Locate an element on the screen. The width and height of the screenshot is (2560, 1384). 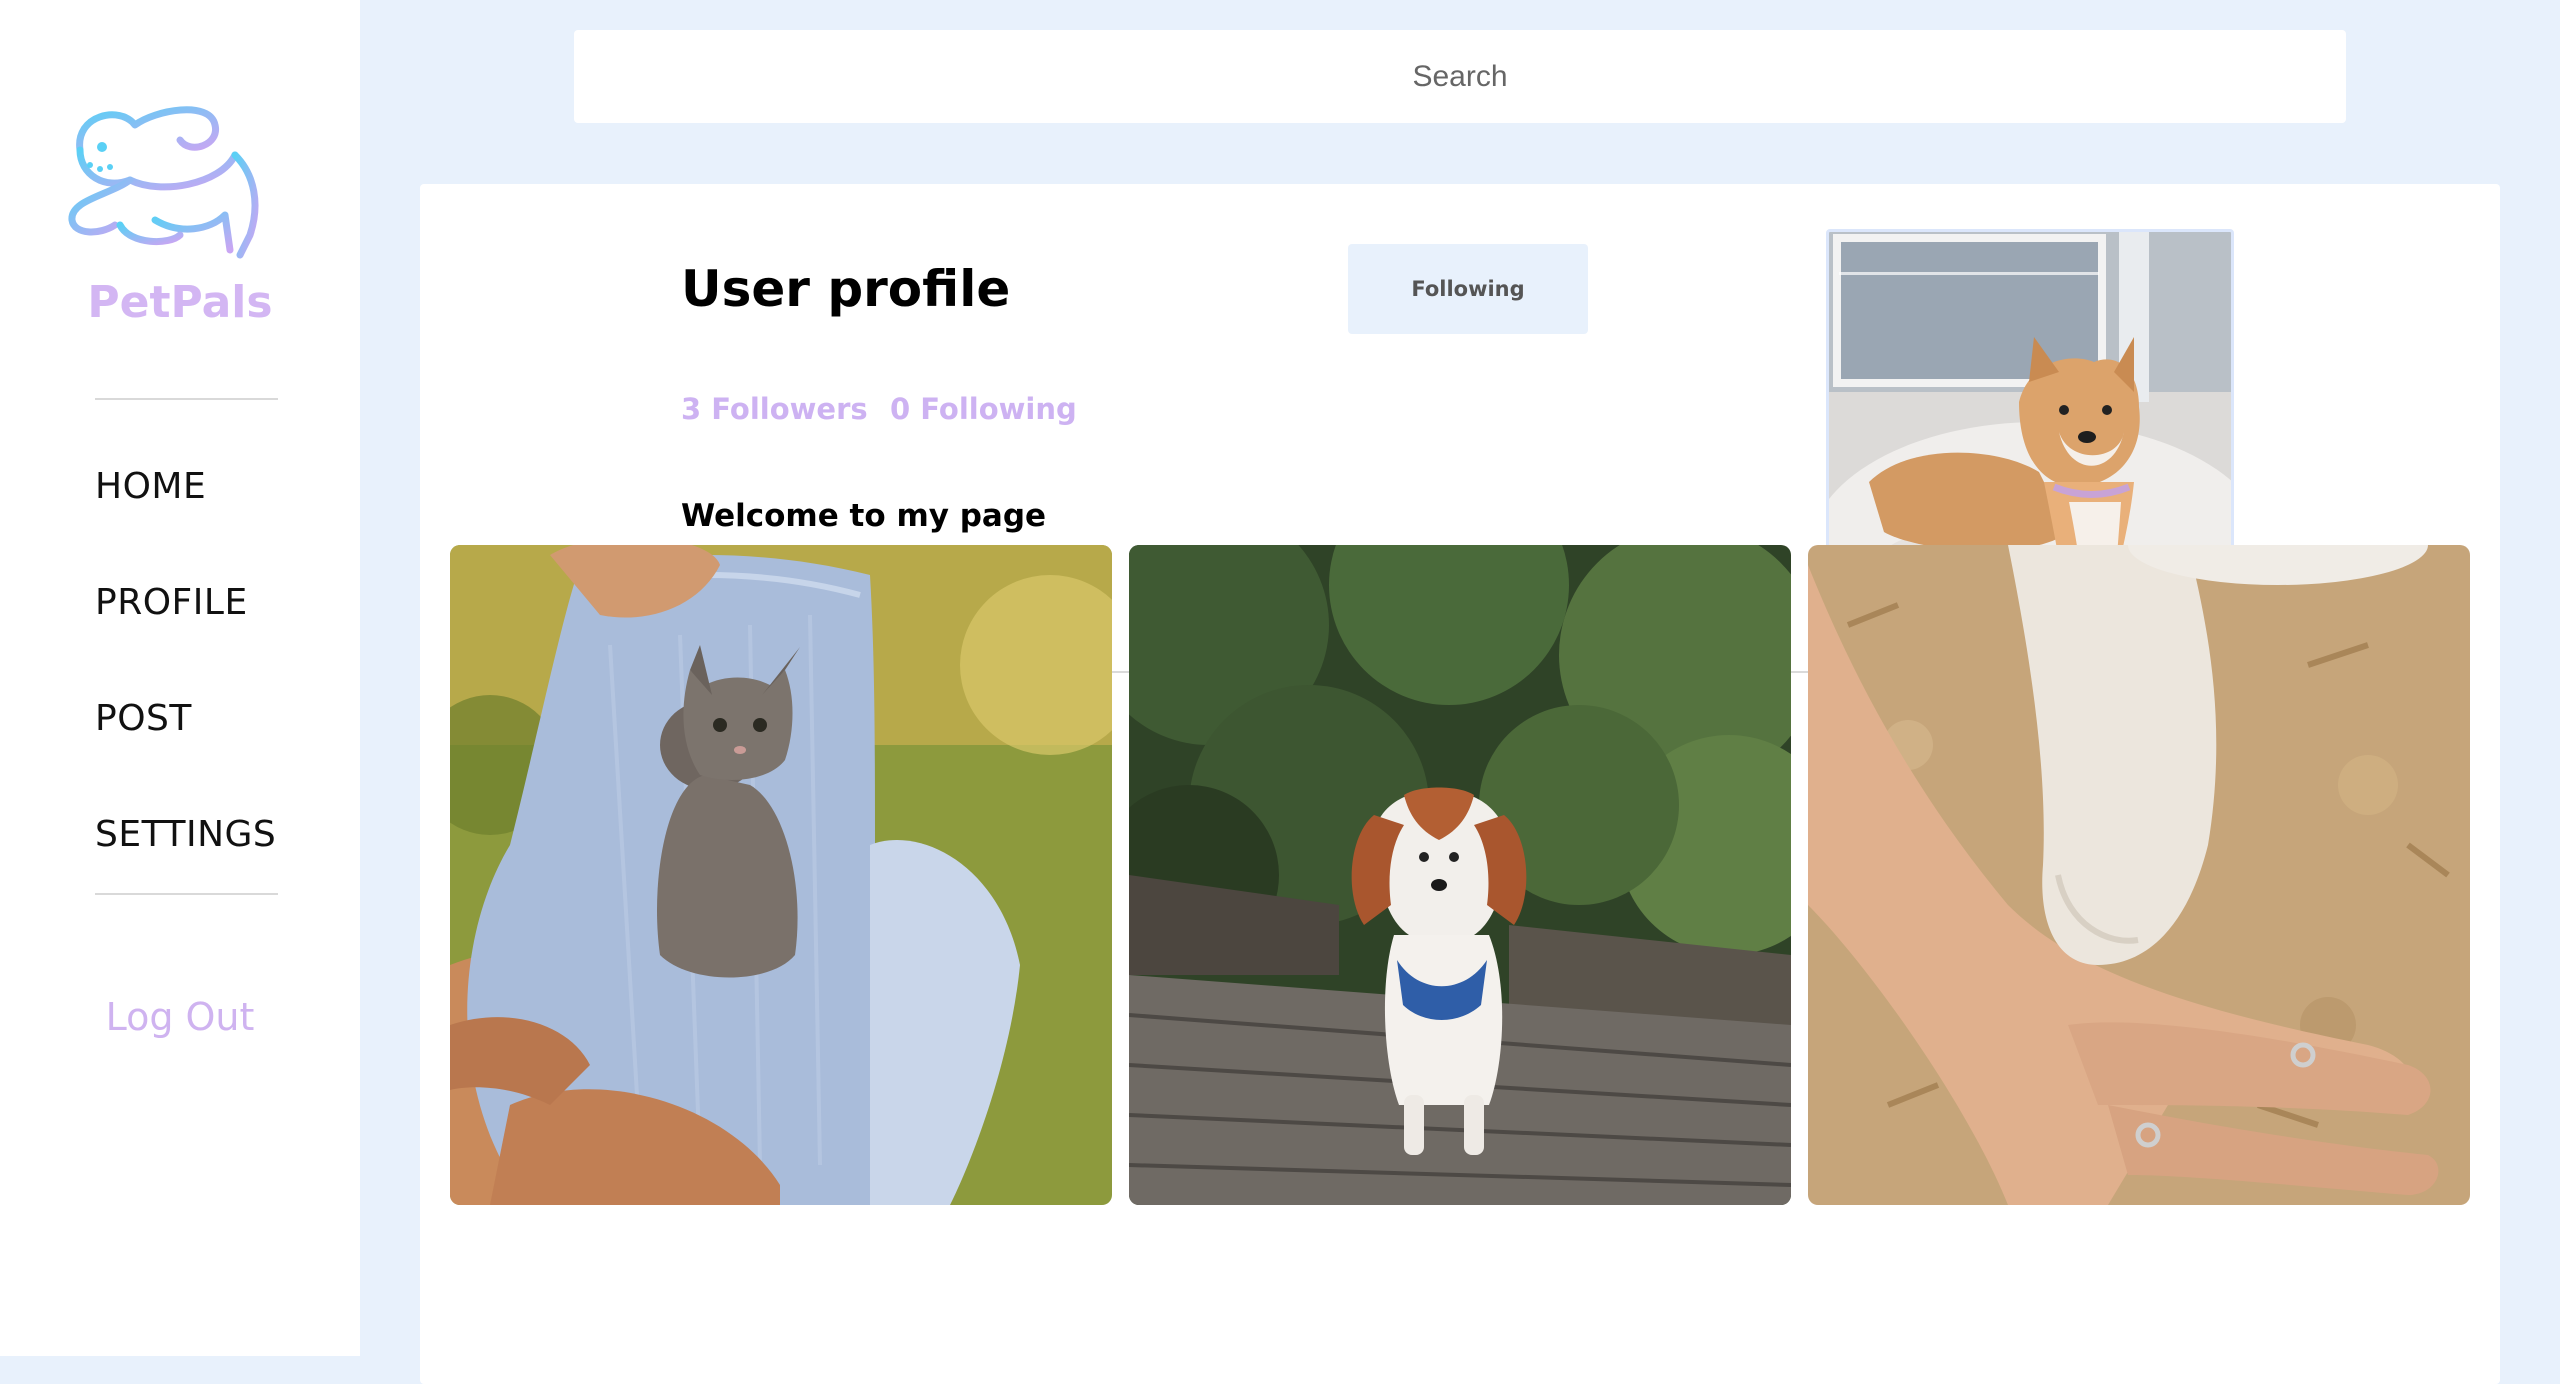
app-logo: PetPals is located at coordinates (180, 215).